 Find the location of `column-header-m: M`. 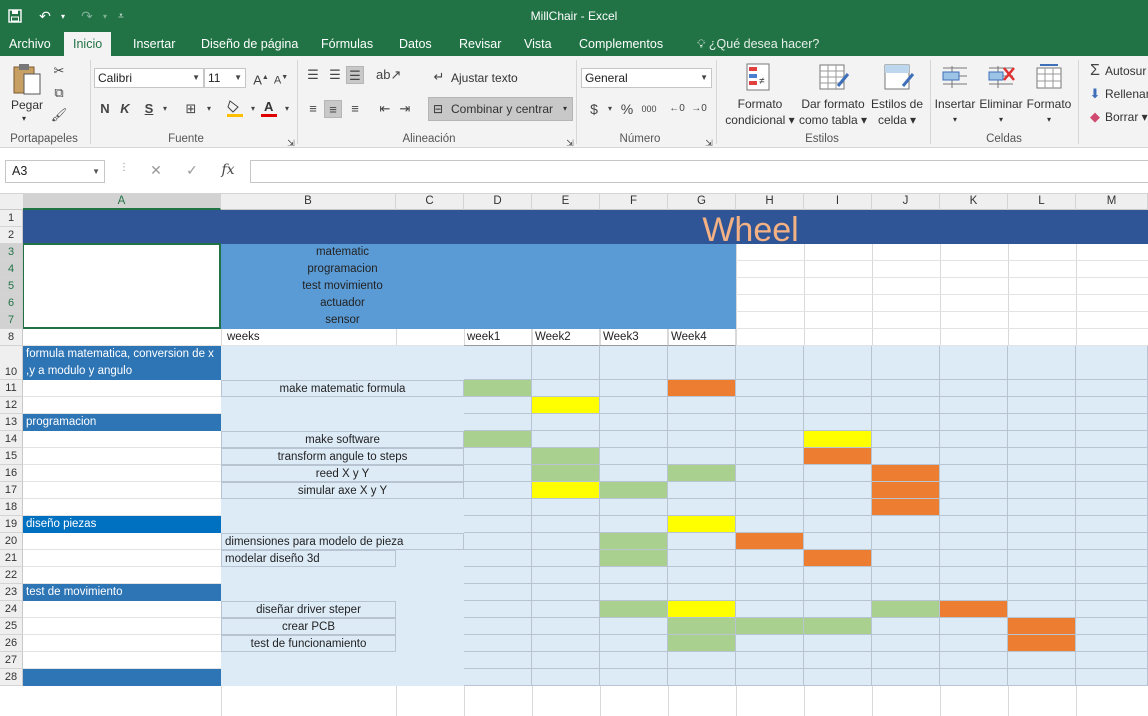

column-header-m: M is located at coordinates (1112, 202).